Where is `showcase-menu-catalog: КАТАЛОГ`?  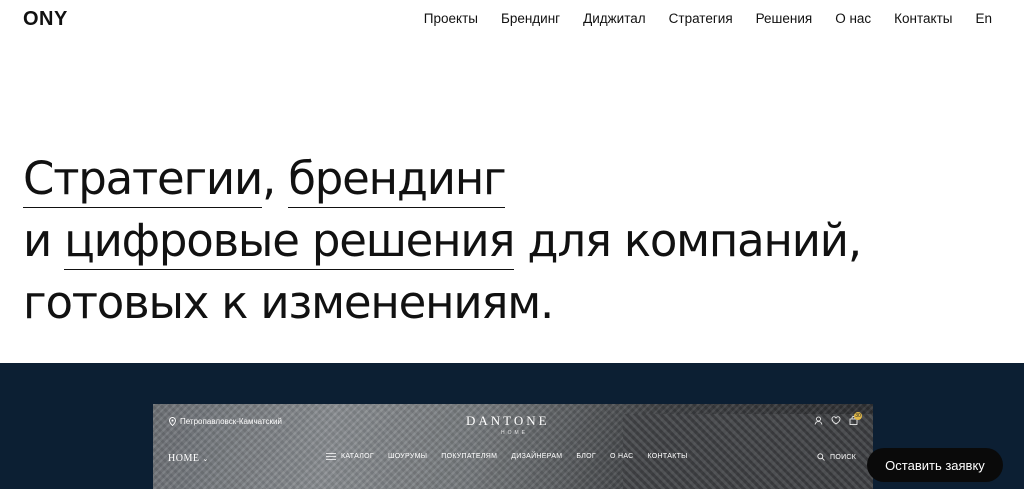
showcase-menu-catalog: КАТАЛОГ is located at coordinates (357, 456).